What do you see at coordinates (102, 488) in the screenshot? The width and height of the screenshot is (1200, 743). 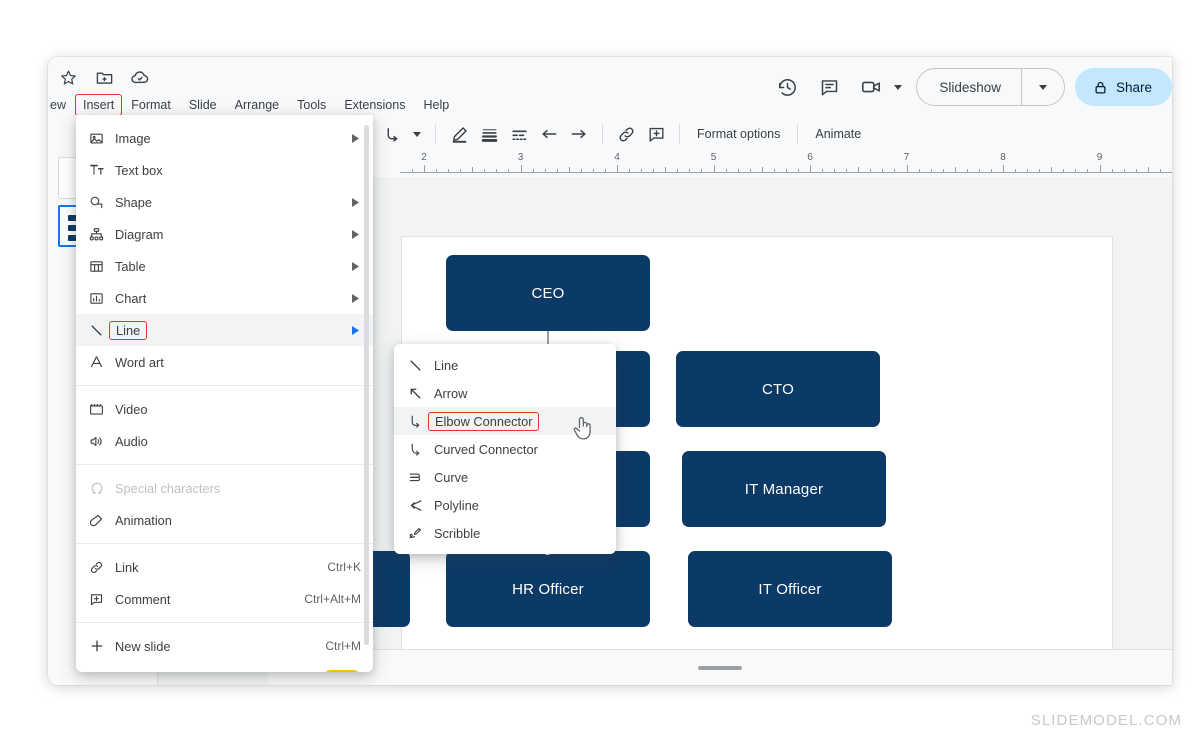 I see `omega-icon` at bounding box center [102, 488].